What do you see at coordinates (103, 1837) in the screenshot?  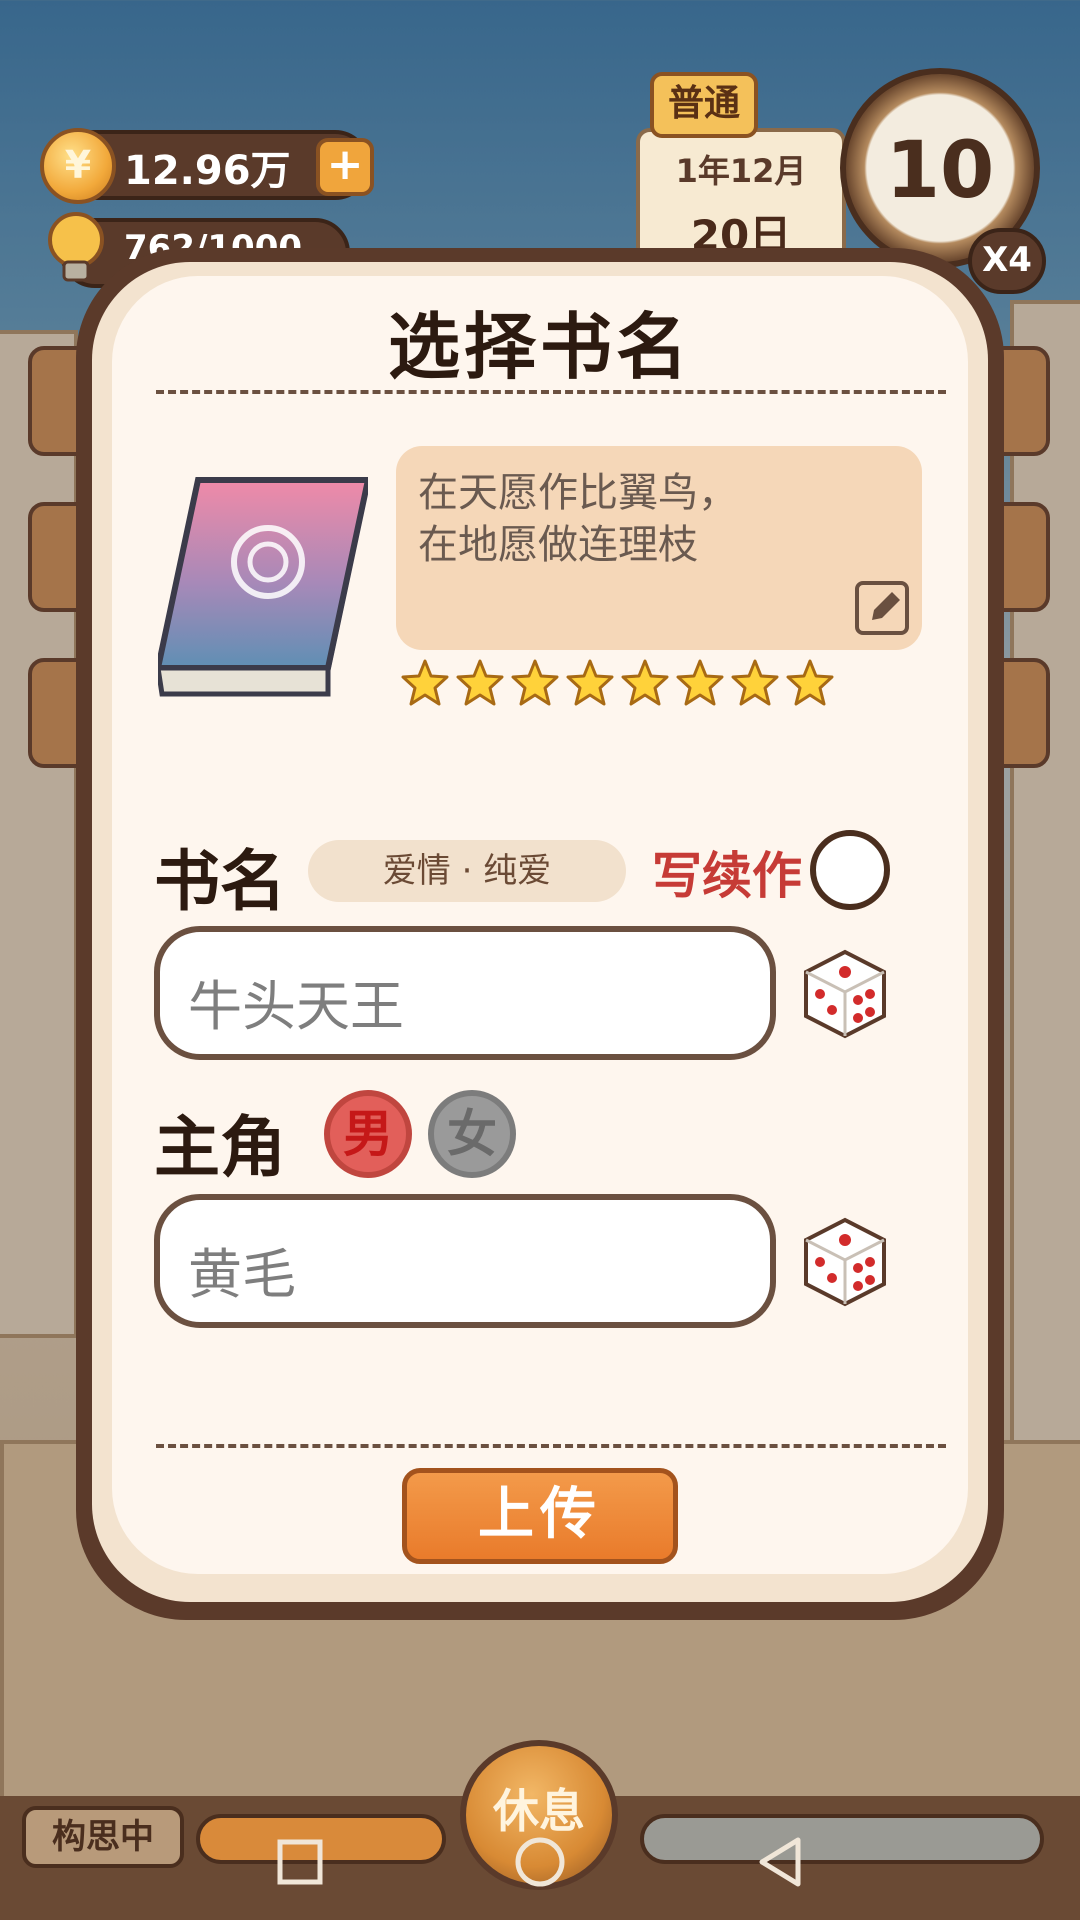 I see `status-tag: 构思中` at bounding box center [103, 1837].